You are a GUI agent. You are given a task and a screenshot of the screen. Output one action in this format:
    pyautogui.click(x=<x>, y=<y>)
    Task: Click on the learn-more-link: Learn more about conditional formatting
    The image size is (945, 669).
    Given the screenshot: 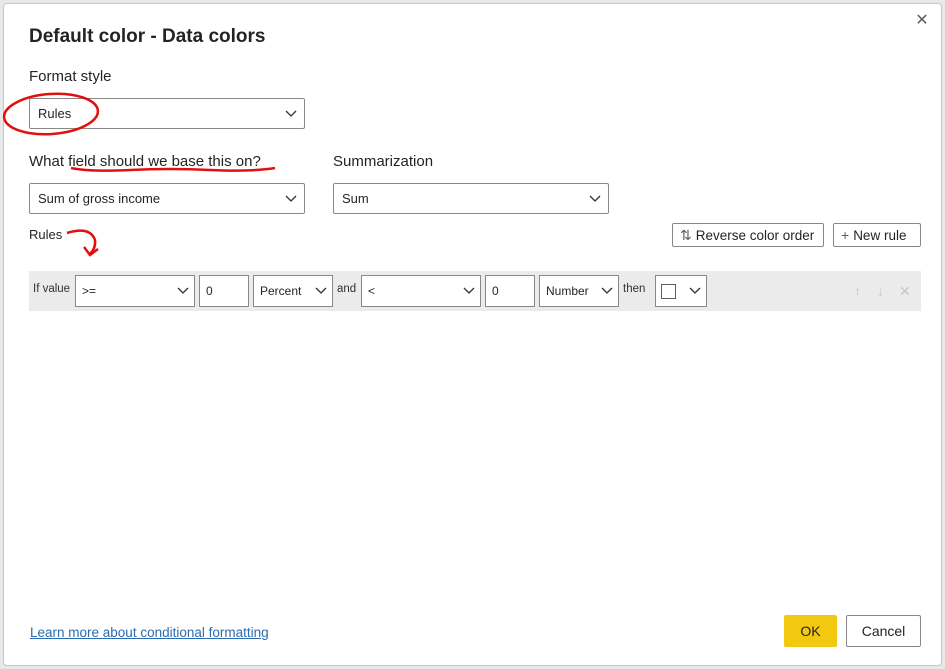 What is the action you would take?
    pyautogui.click(x=149, y=632)
    